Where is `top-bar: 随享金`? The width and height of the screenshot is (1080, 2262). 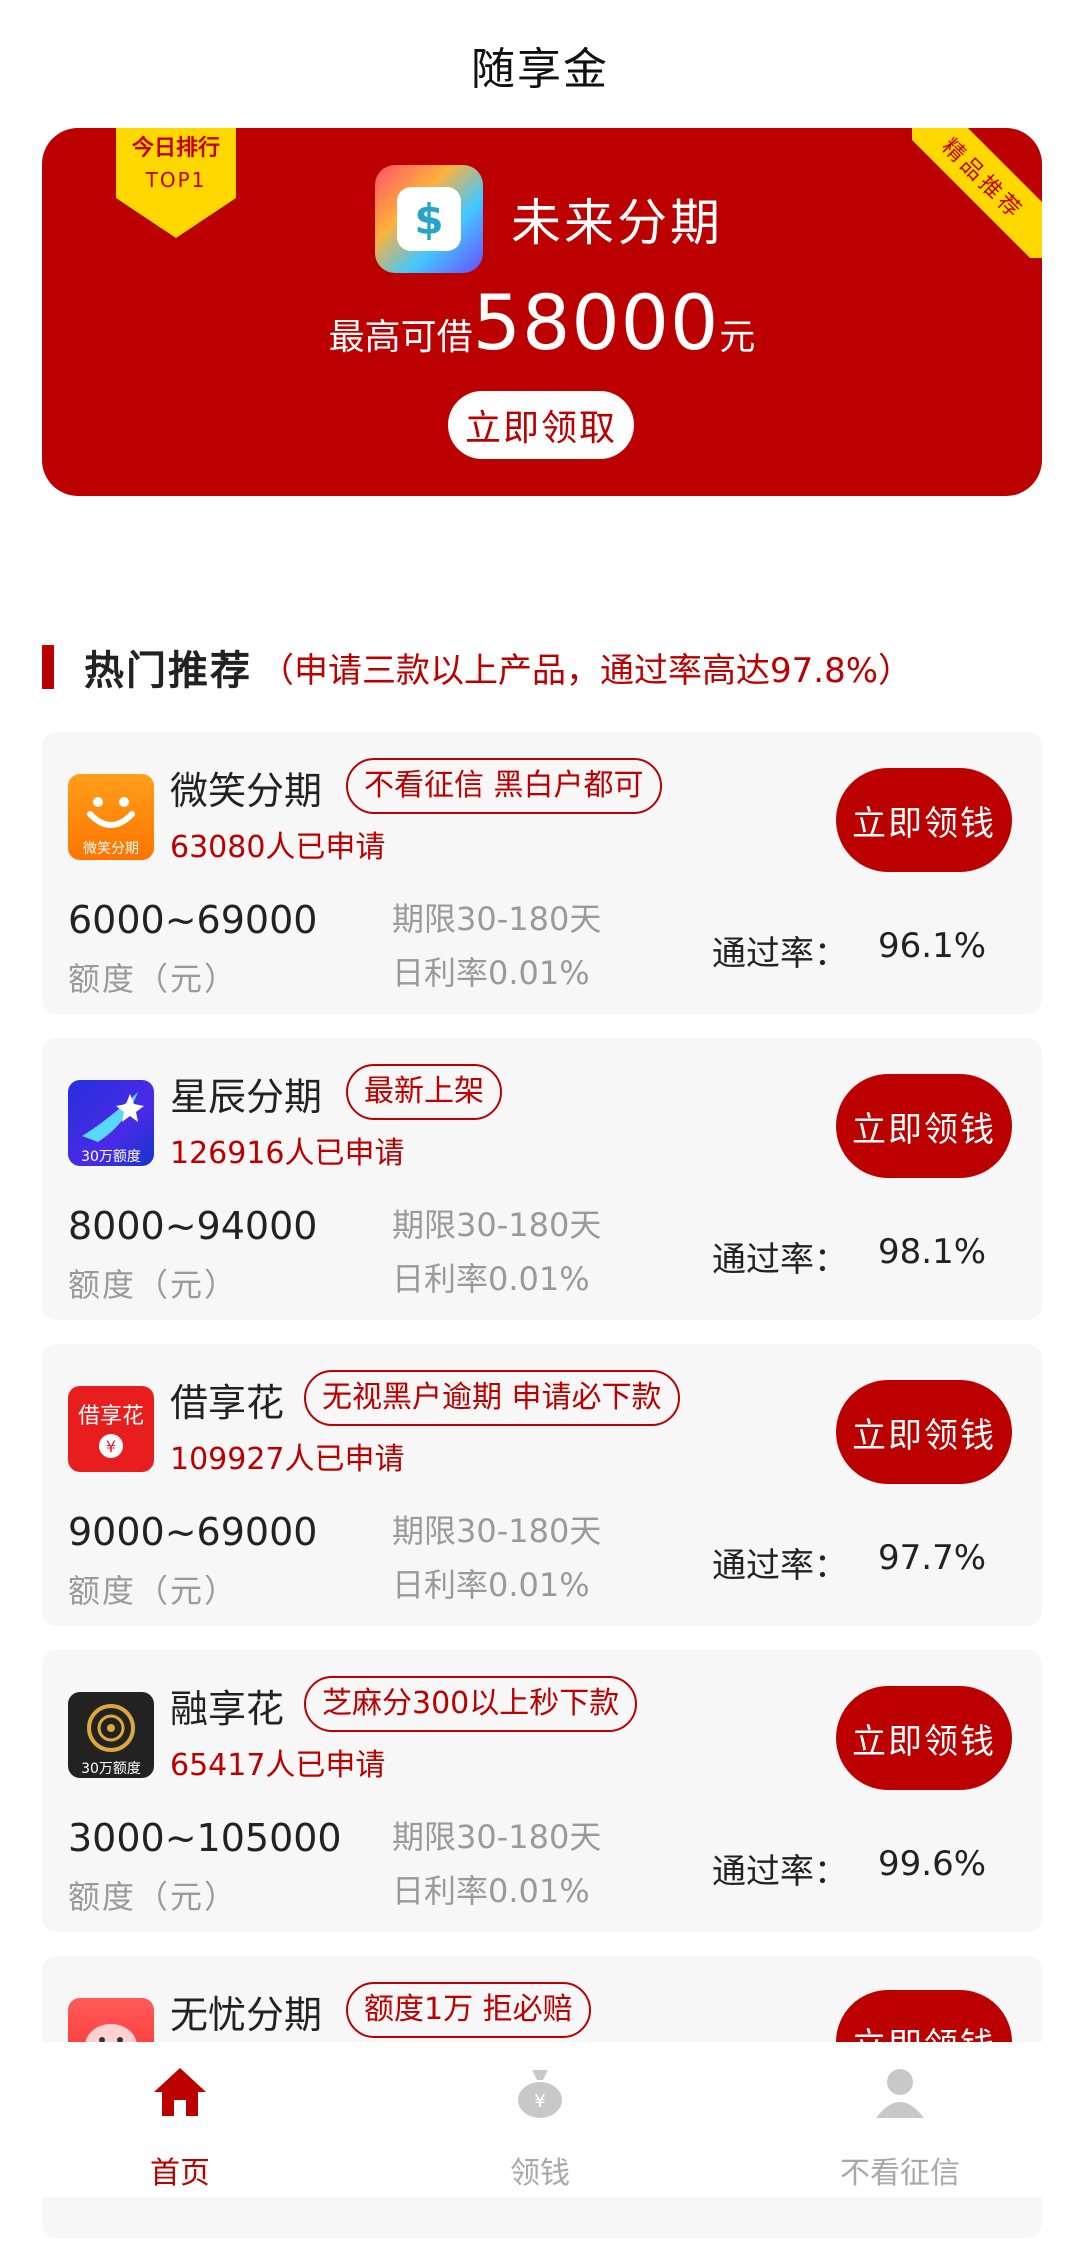
top-bar: 随享金 is located at coordinates (540, 65).